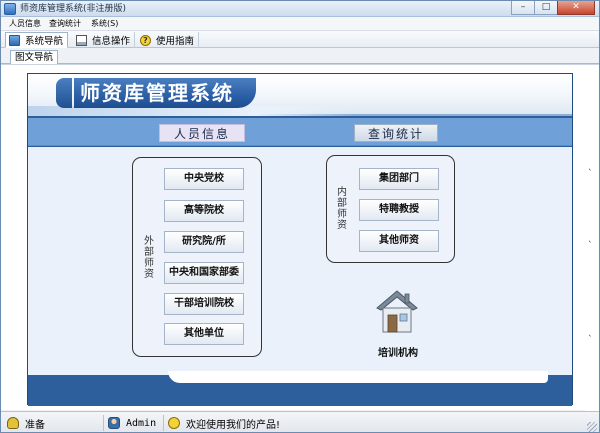 The height and width of the screenshot is (433, 600). What do you see at coordinates (396, 133) in the screenshot?
I see `category-query-stats-button: 查询统计` at bounding box center [396, 133].